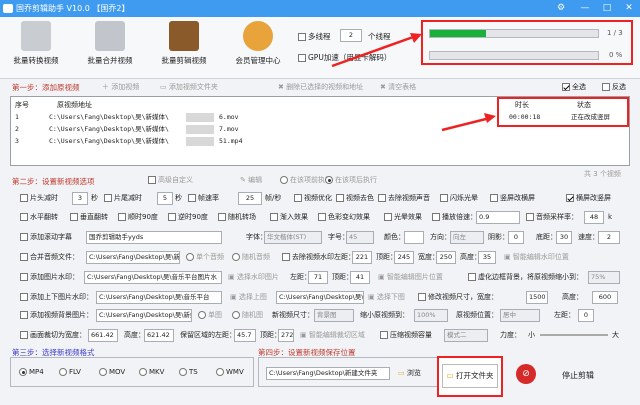 The width and height of the screenshot is (640, 405). What do you see at coordinates (444, 198) in the screenshot?
I see `flash-checkbox` at bounding box center [444, 198].